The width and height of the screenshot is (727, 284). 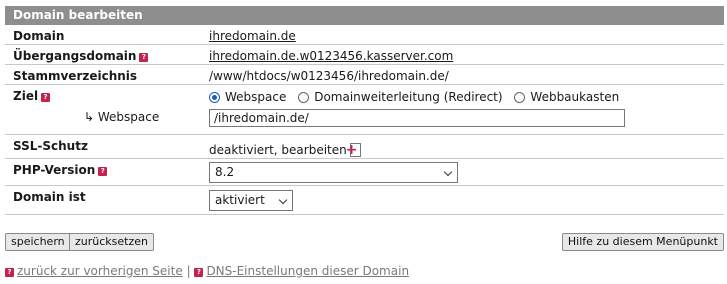 What do you see at coordinates (100, 271) in the screenshot?
I see `back-link: zurück zur vorherigen Seite` at bounding box center [100, 271].